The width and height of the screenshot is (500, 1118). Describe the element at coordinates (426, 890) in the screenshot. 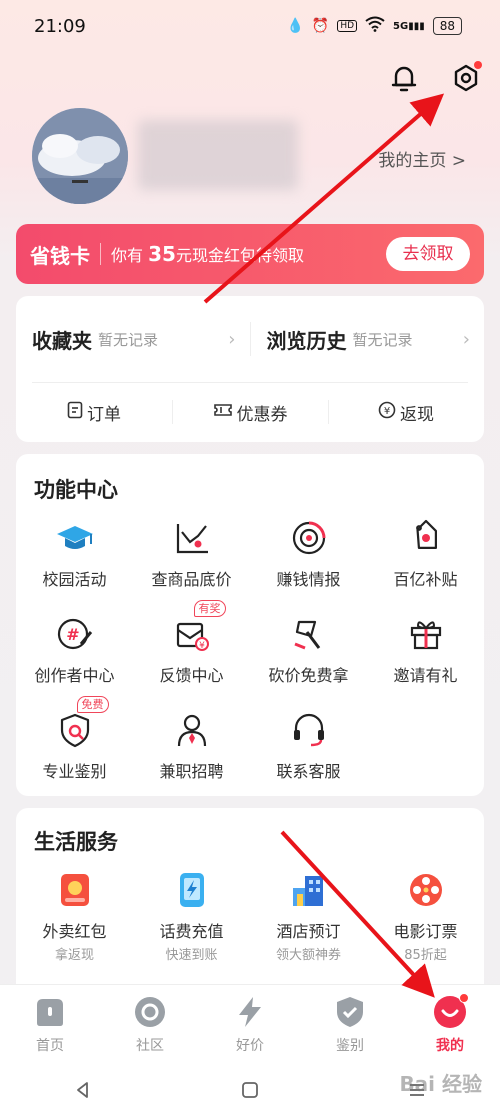

I see `film-reel-icon` at that location.